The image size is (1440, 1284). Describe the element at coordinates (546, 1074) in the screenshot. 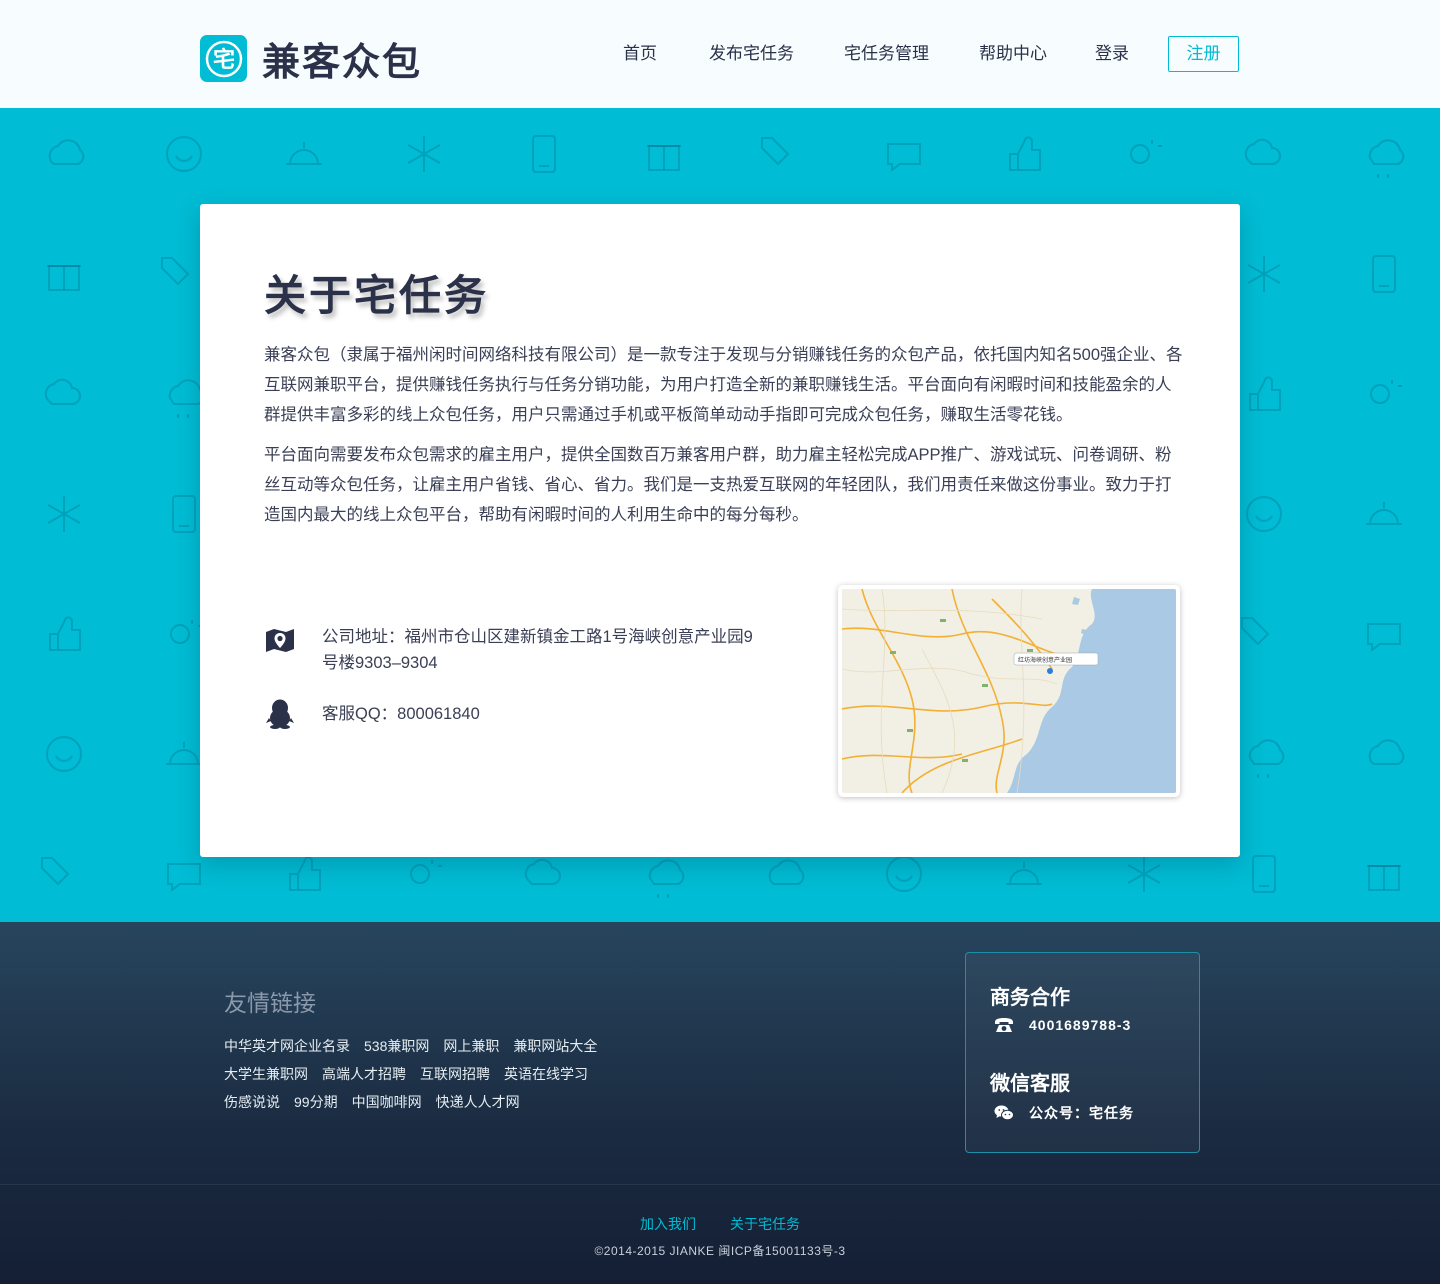

I see `friend-link: 英语在线学习` at that location.